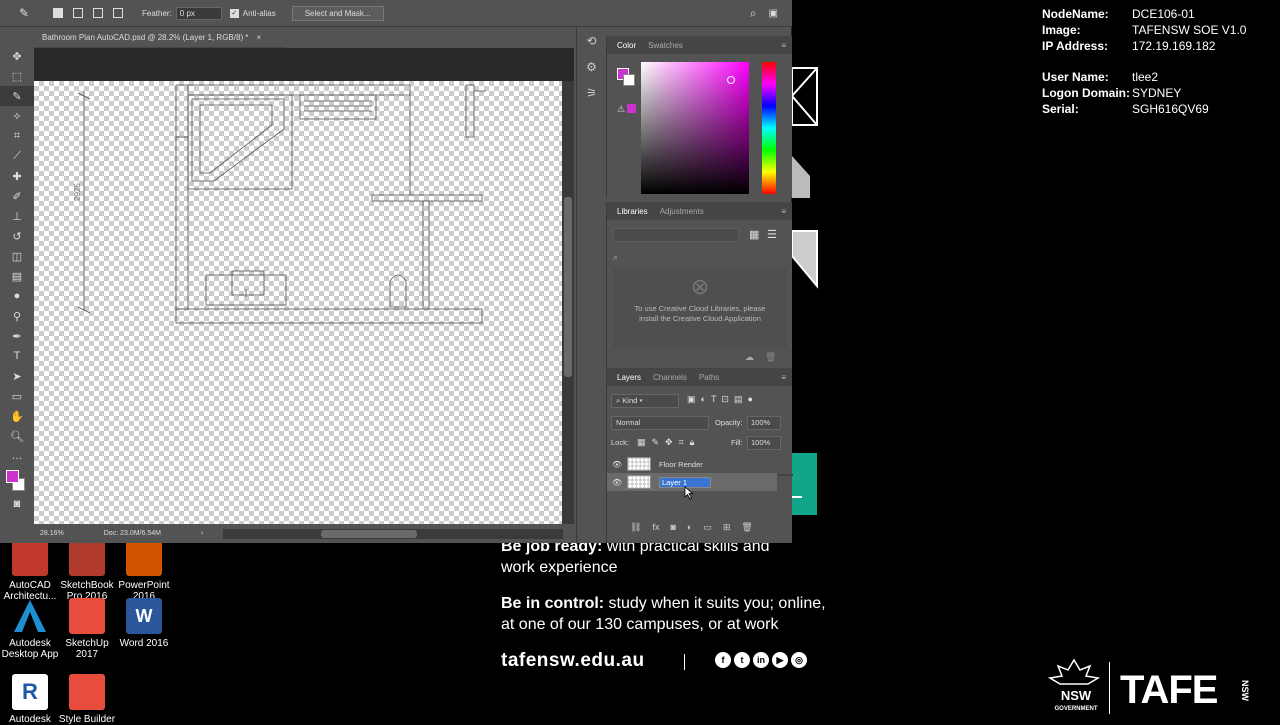 This screenshot has width=1280, height=725. What do you see at coordinates (632, 211) in the screenshot?
I see `tab-libraries: Libraries` at bounding box center [632, 211].